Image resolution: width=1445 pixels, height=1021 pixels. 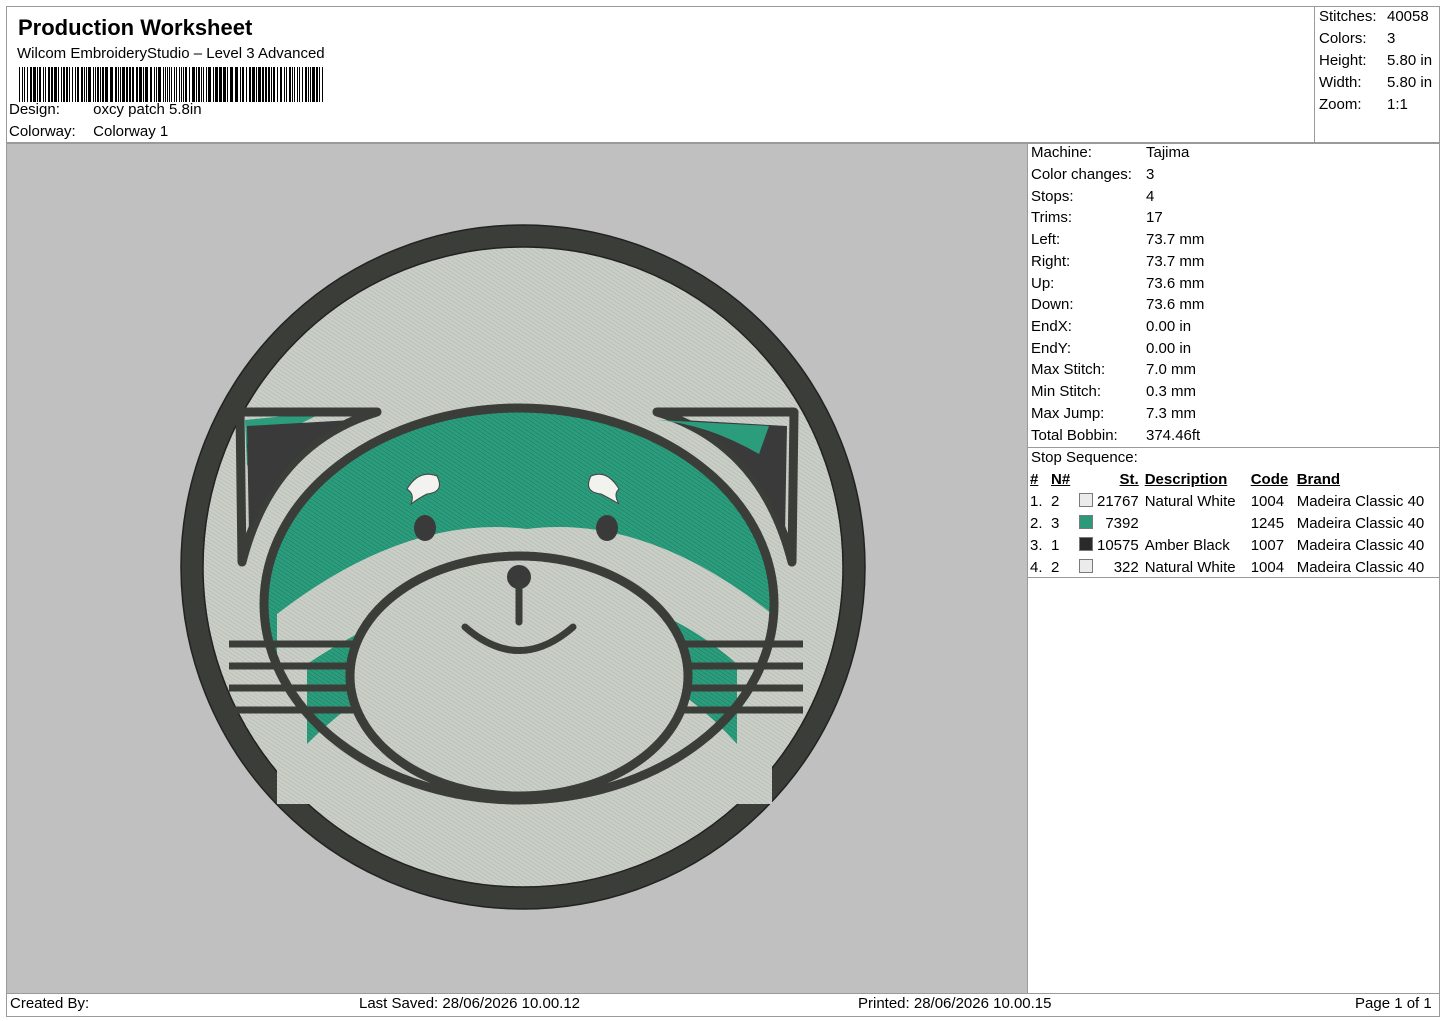 What do you see at coordinates (955, 1003) in the screenshot?
I see `printed-date: Printed: 28/06/2026 10.00.15` at bounding box center [955, 1003].